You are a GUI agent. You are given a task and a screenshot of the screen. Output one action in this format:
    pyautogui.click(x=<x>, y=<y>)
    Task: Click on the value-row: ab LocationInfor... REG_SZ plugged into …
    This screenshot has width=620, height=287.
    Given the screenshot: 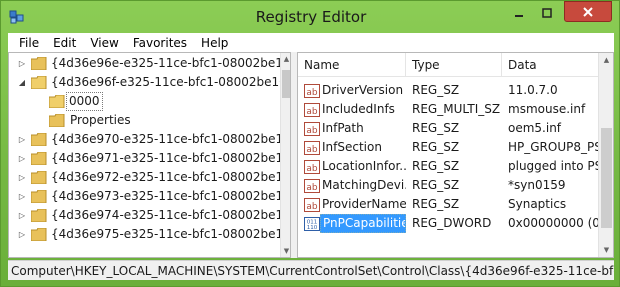 What is the action you would take?
    pyautogui.click(x=449, y=166)
    